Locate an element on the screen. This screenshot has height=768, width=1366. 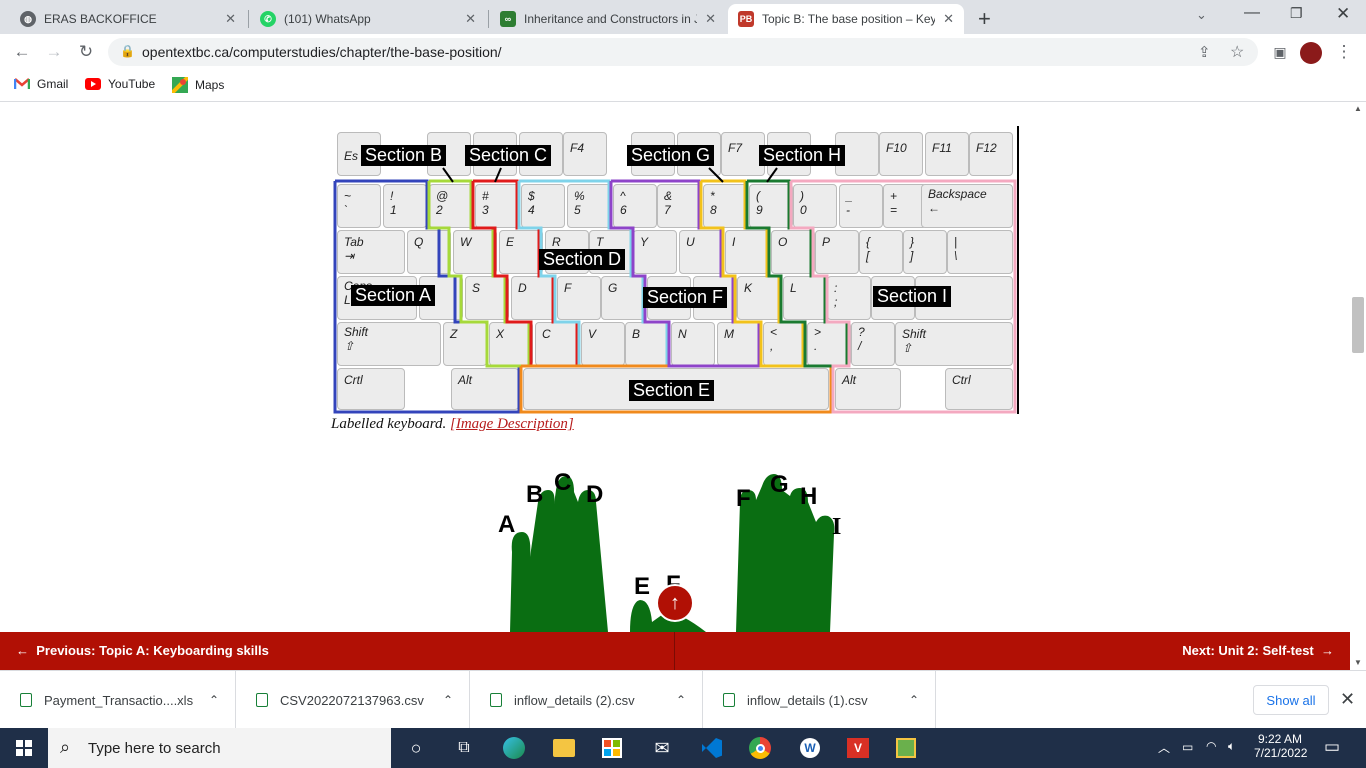
scroll-to-top-button: ↑ is located at coordinates (675, 603).